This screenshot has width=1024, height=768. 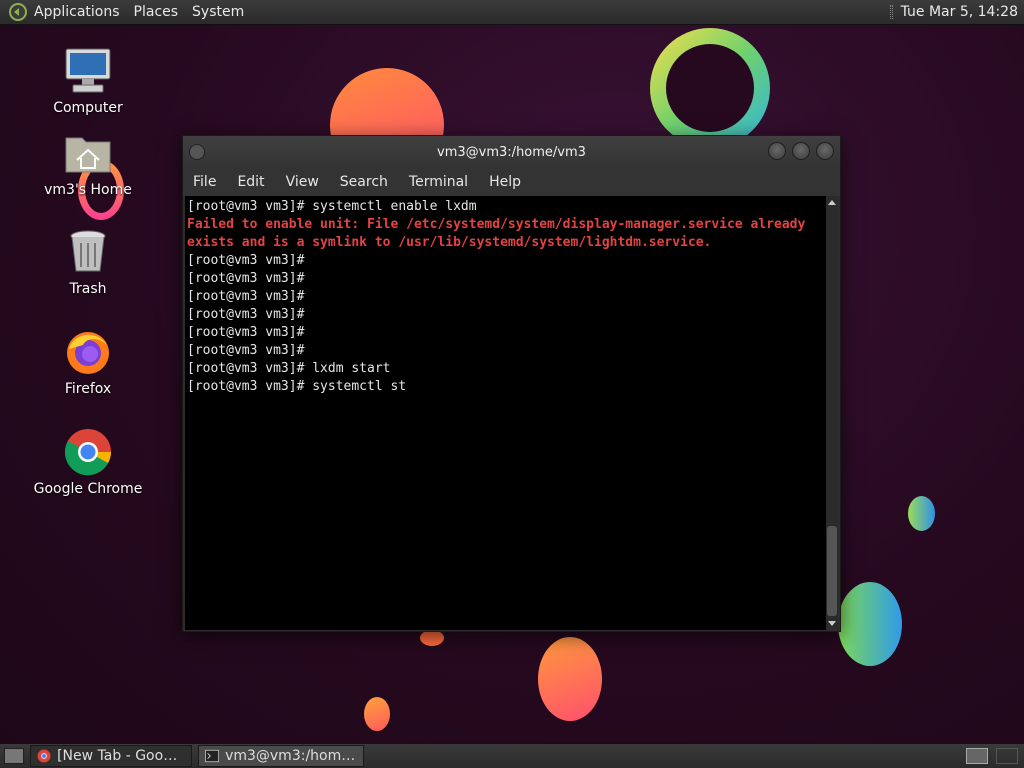 What do you see at coordinates (197, 152) in the screenshot?
I see `window-menu-icon` at bounding box center [197, 152].